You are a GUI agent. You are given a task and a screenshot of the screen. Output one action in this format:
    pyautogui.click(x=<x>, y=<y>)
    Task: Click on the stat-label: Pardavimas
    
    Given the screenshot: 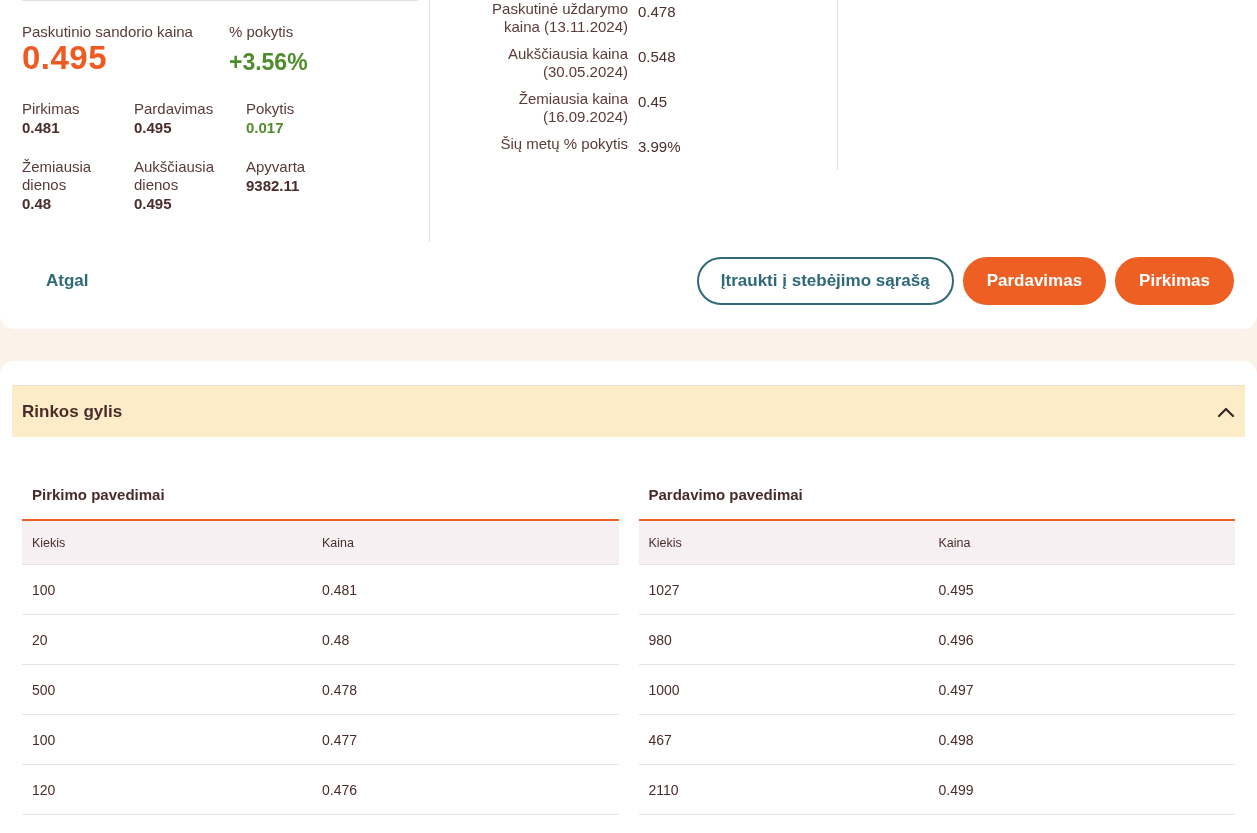 What is the action you would take?
    pyautogui.click(x=174, y=109)
    